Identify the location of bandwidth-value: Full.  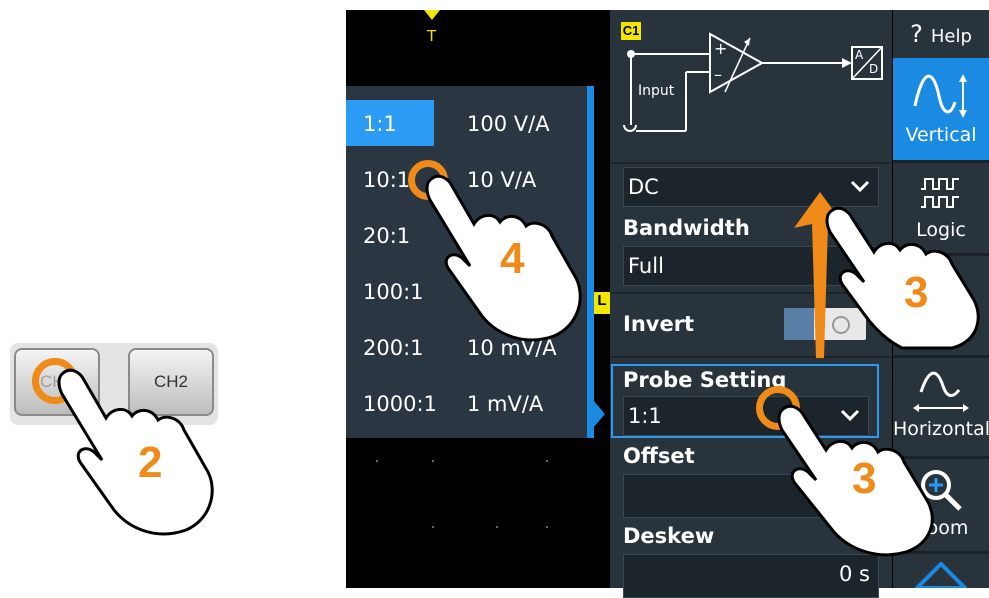
(646, 266).